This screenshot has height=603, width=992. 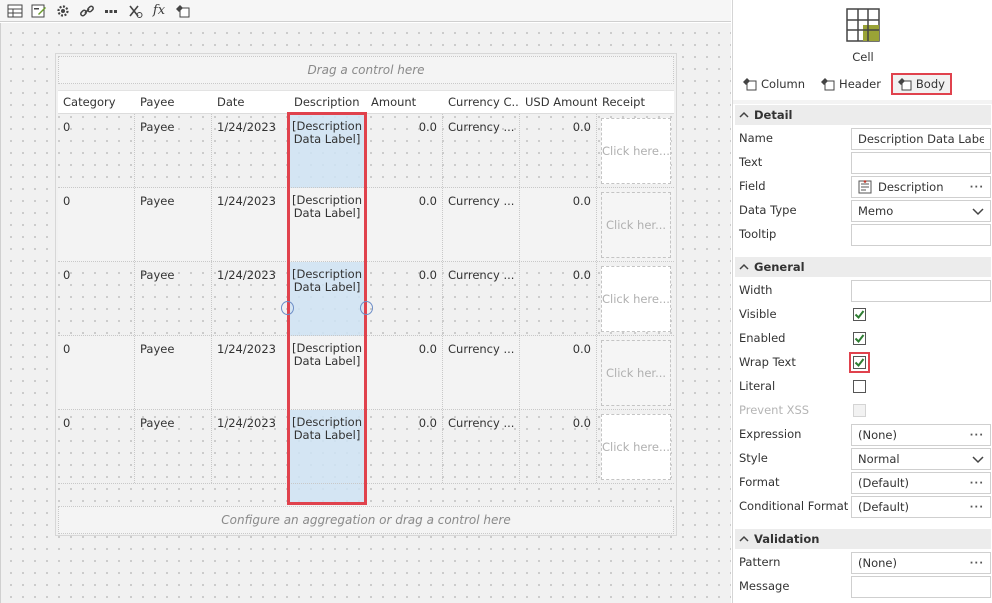 What do you see at coordinates (921, 211) in the screenshot?
I see `datatype-select: Memo` at bounding box center [921, 211].